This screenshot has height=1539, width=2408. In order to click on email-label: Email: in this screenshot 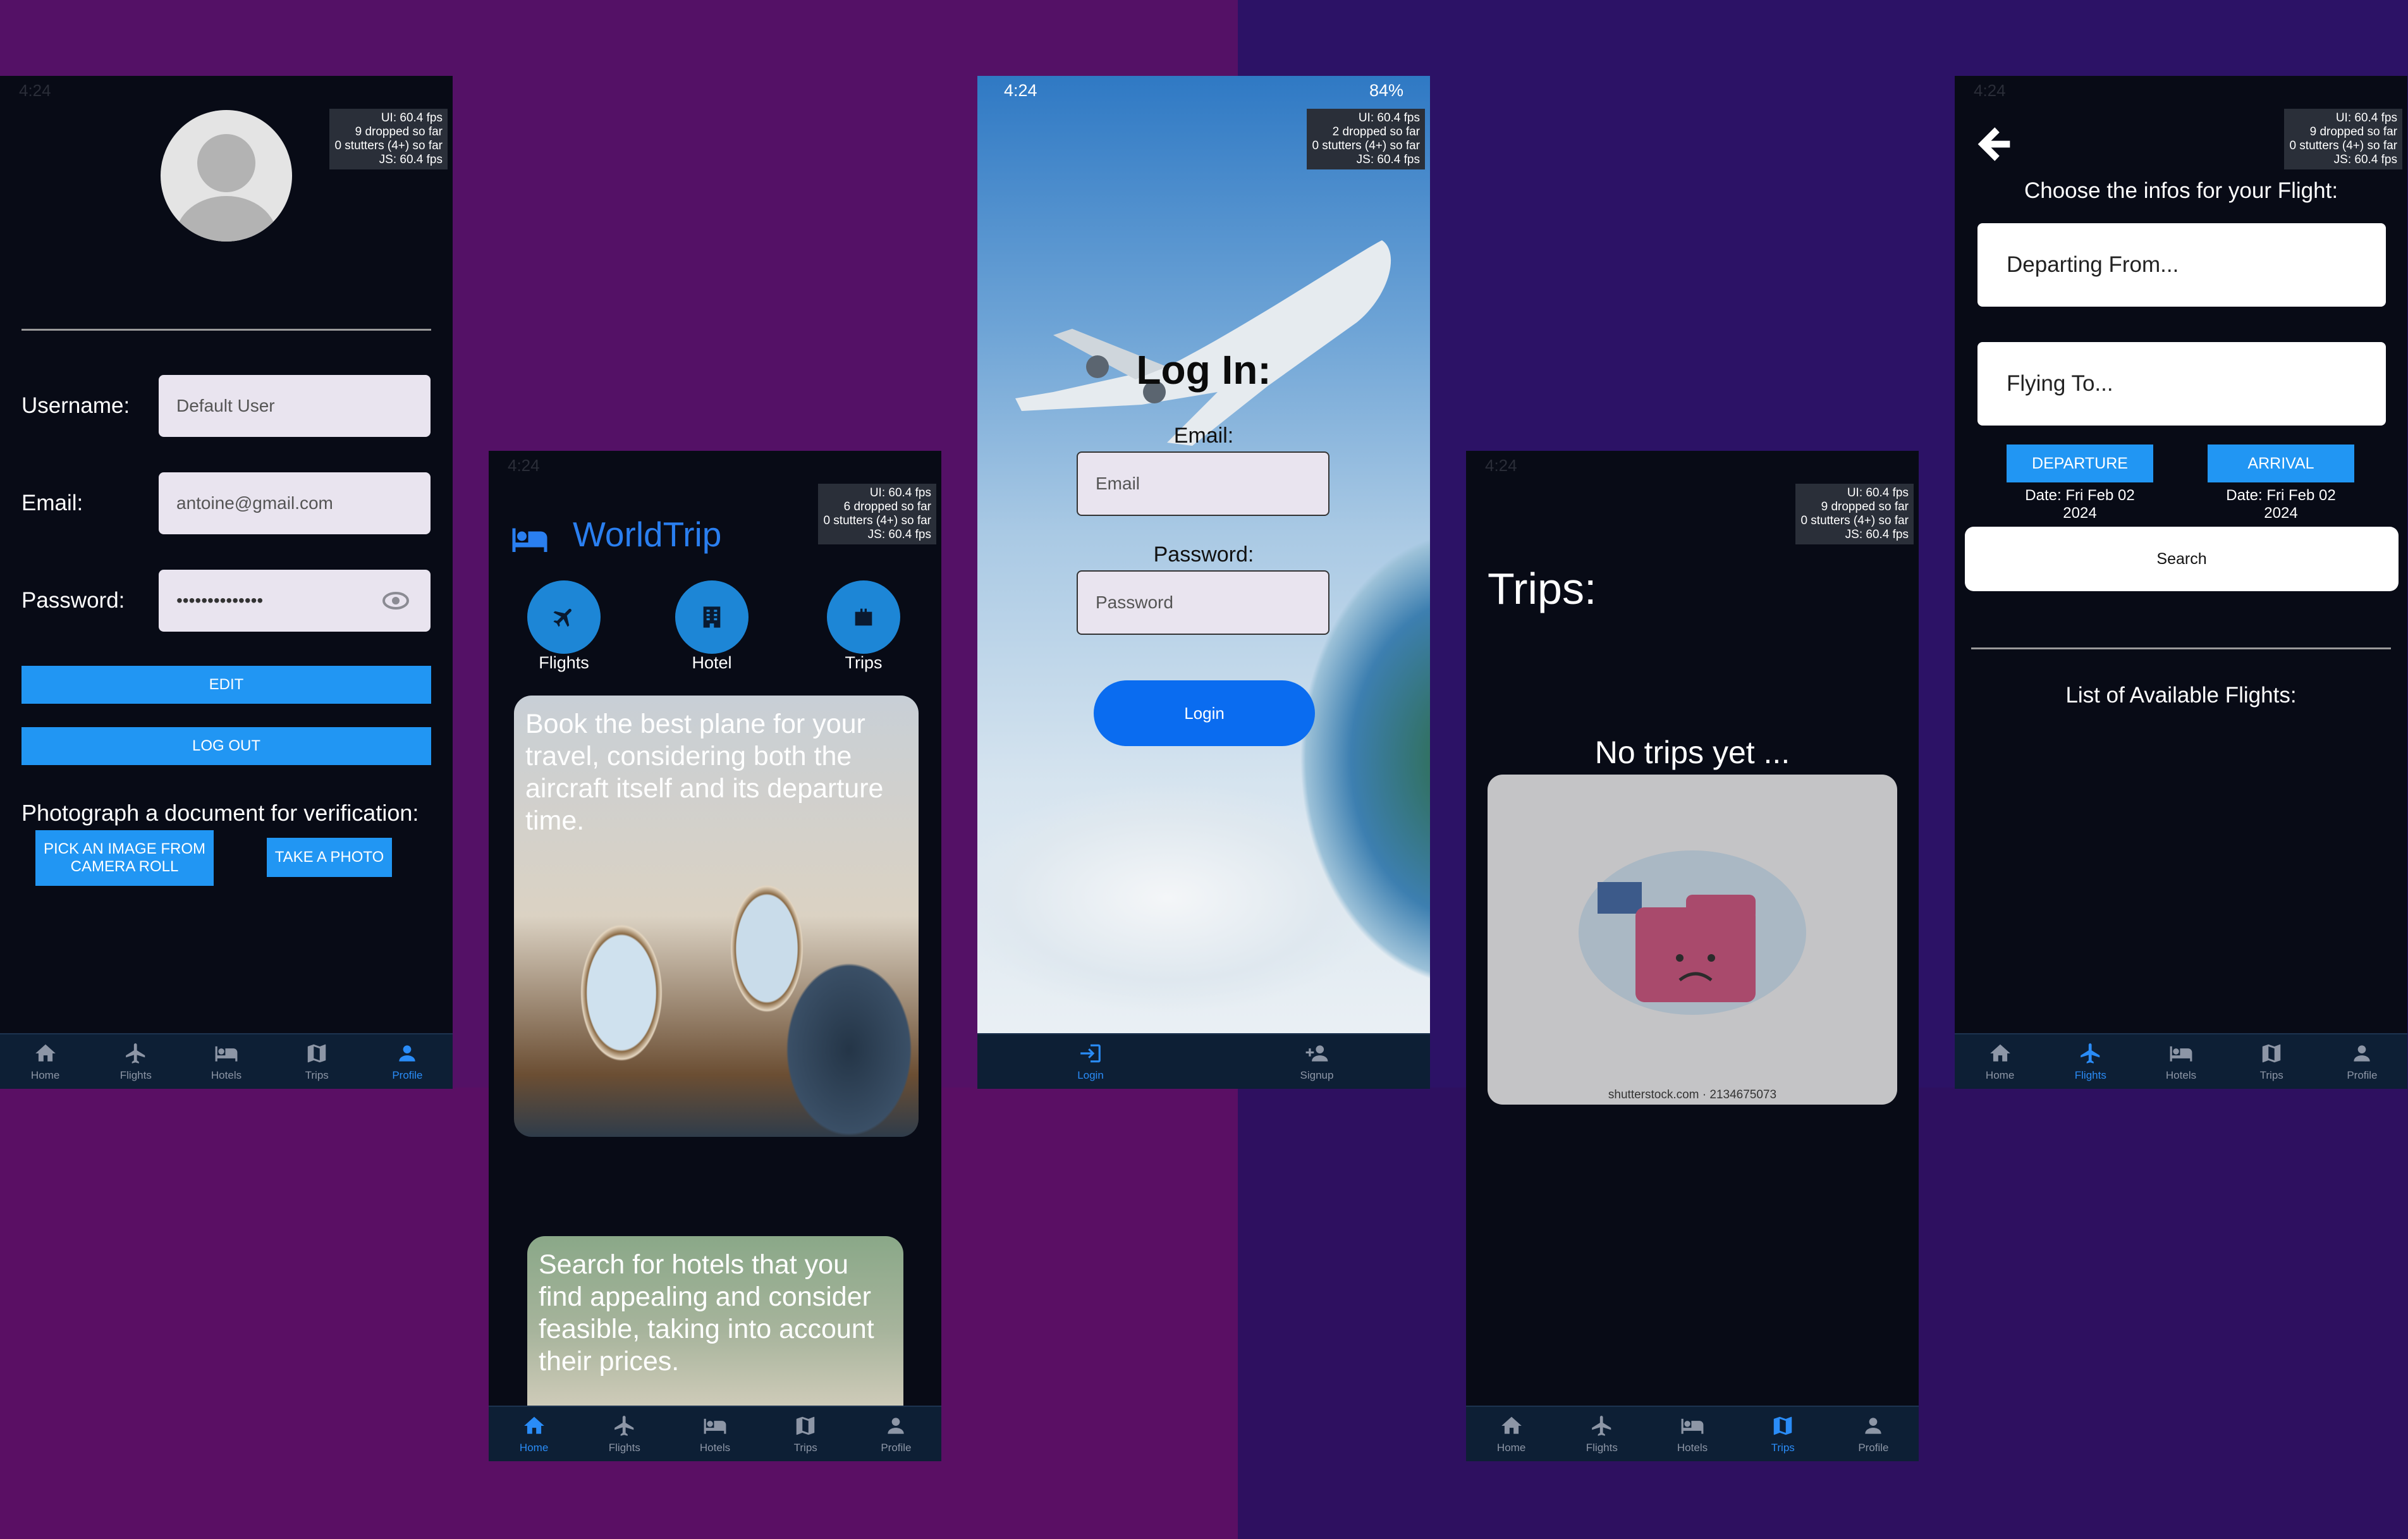, I will do `click(52, 503)`.